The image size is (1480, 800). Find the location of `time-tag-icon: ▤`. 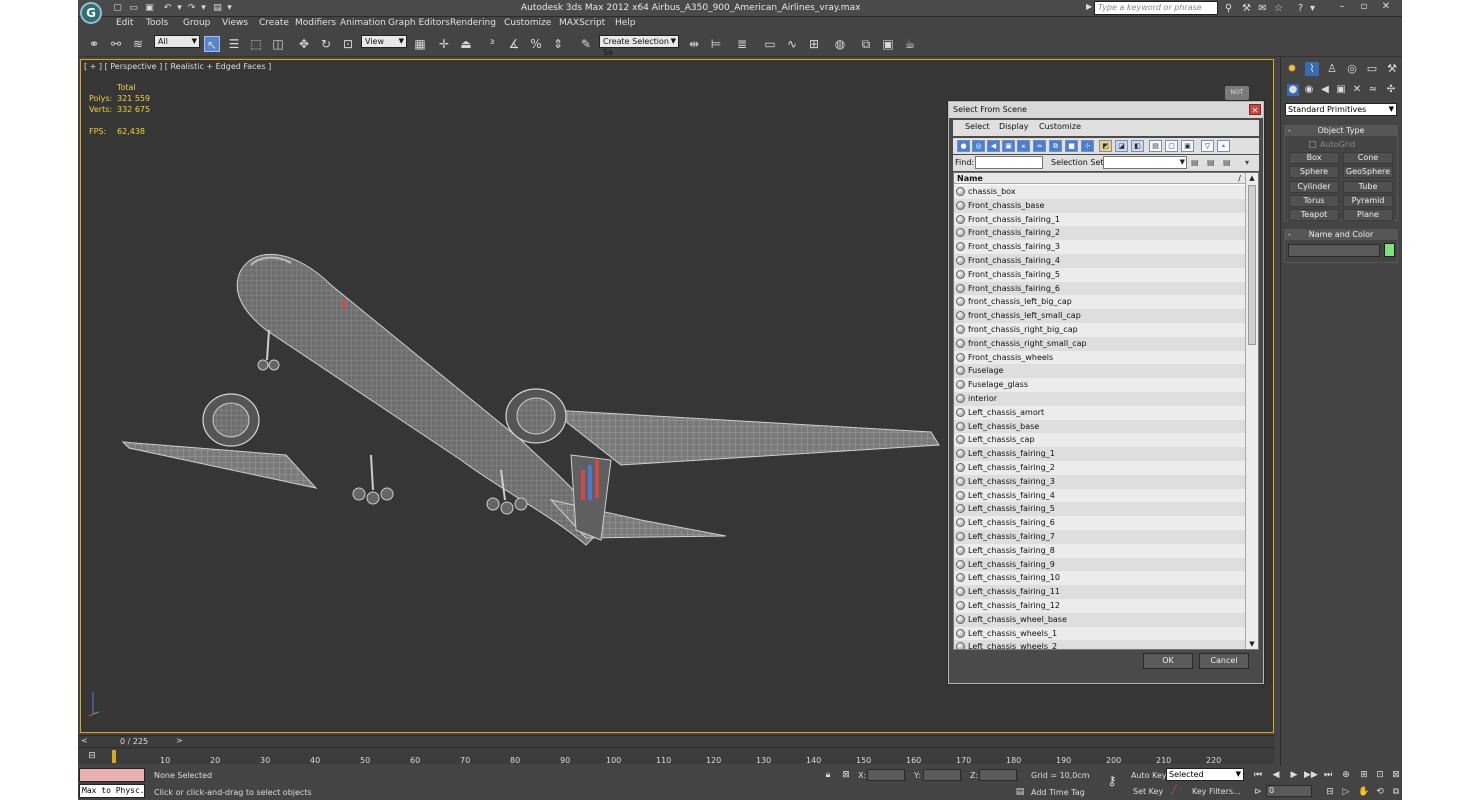

time-tag-icon: ▤ is located at coordinates (1020, 792).